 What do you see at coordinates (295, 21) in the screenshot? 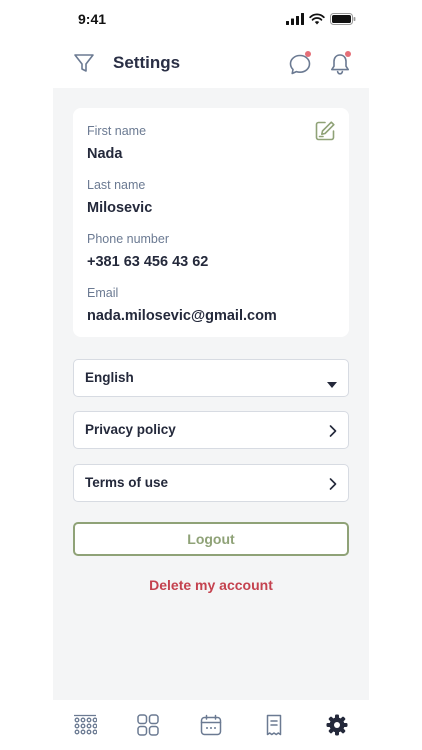
I see `signal-icon` at bounding box center [295, 21].